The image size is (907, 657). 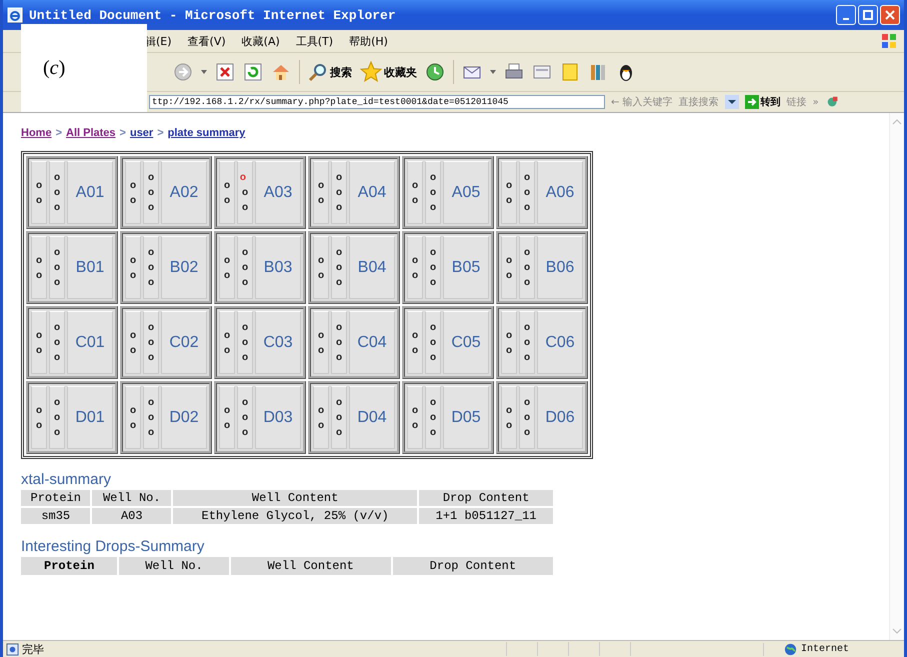 I want to click on dropdown-arrow-icon, so click(x=493, y=72).